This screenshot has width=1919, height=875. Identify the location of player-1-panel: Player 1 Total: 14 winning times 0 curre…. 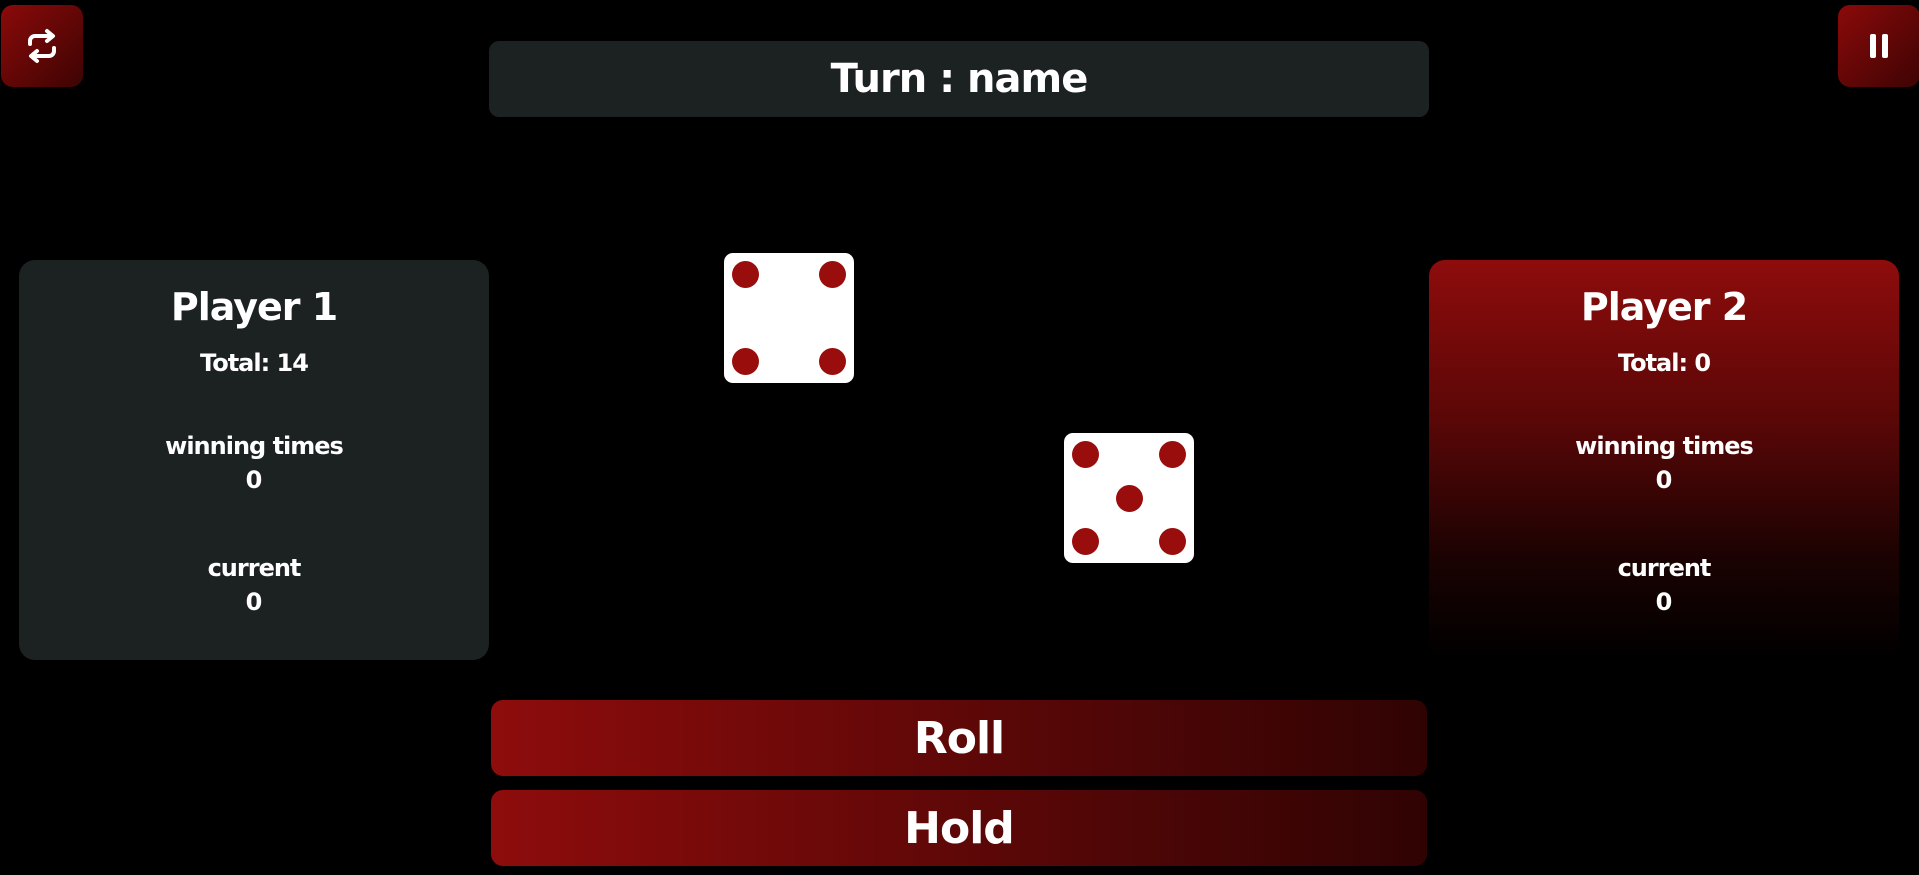
(254, 460).